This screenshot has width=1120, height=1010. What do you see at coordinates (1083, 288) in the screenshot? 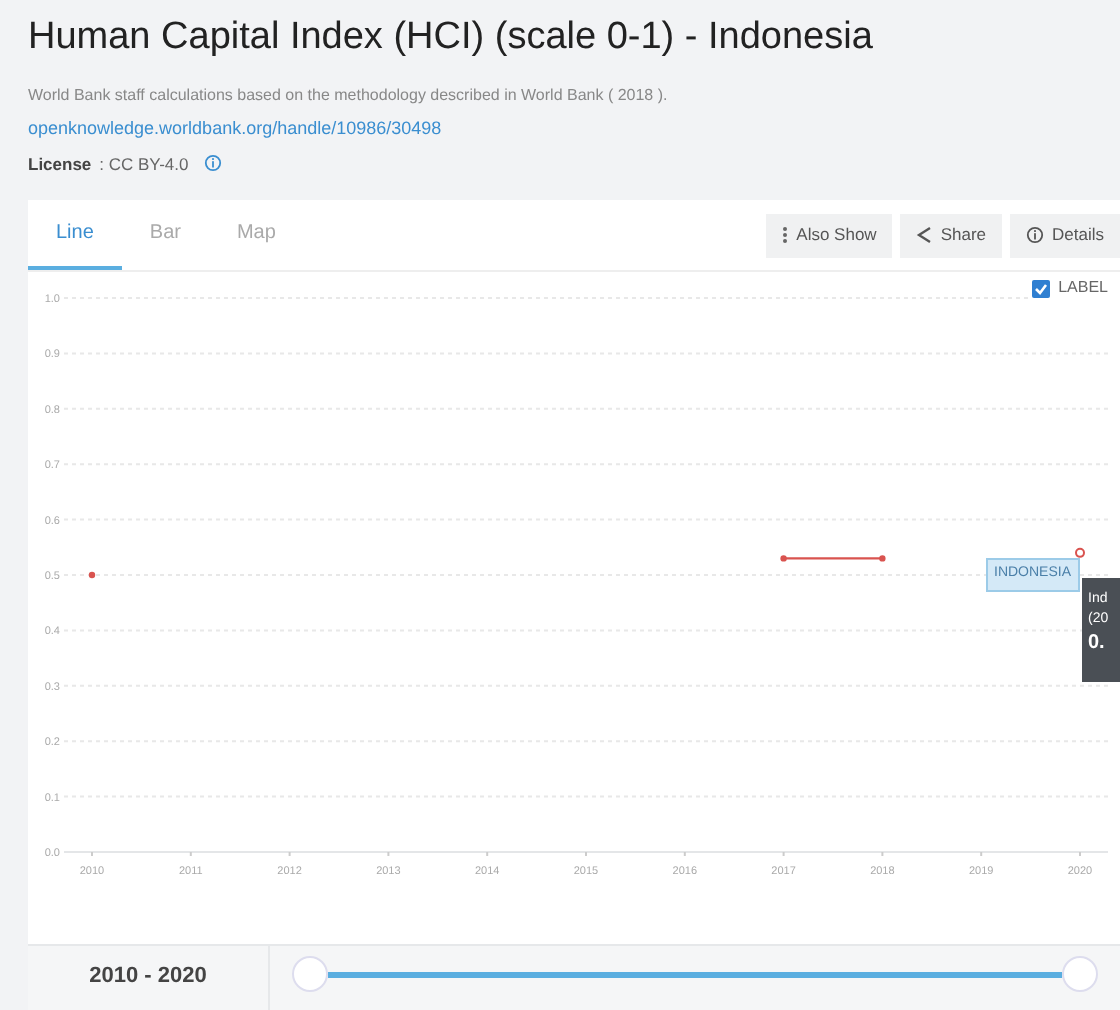
I see `label-toggle-text: LABEL` at bounding box center [1083, 288].